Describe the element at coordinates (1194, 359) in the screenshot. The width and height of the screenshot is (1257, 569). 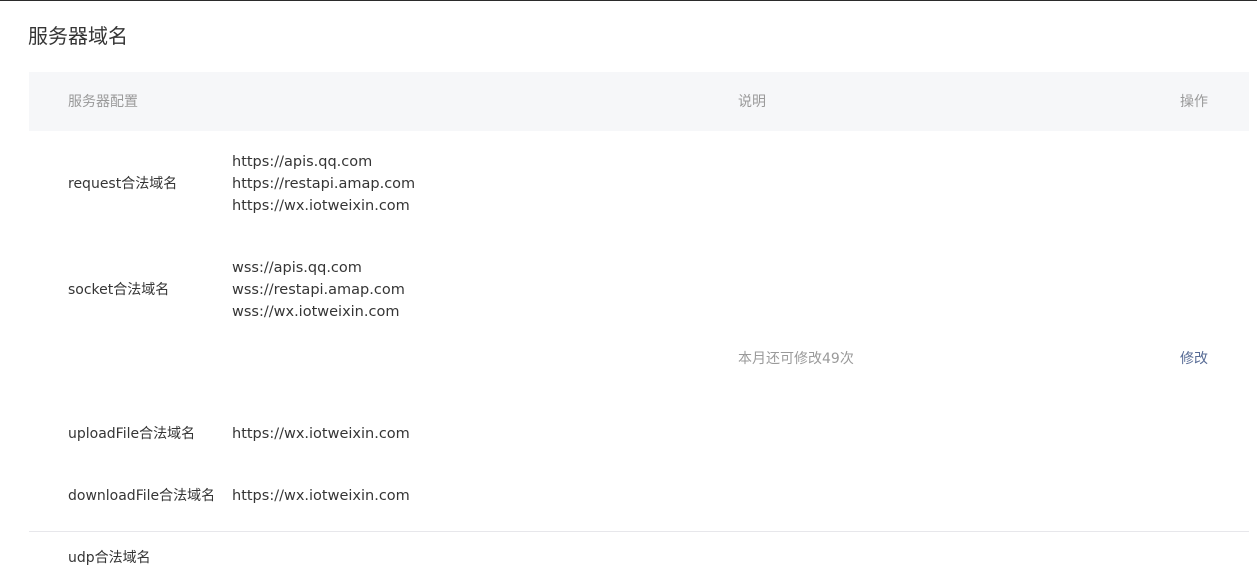
I see `modify-button: 修改` at that location.